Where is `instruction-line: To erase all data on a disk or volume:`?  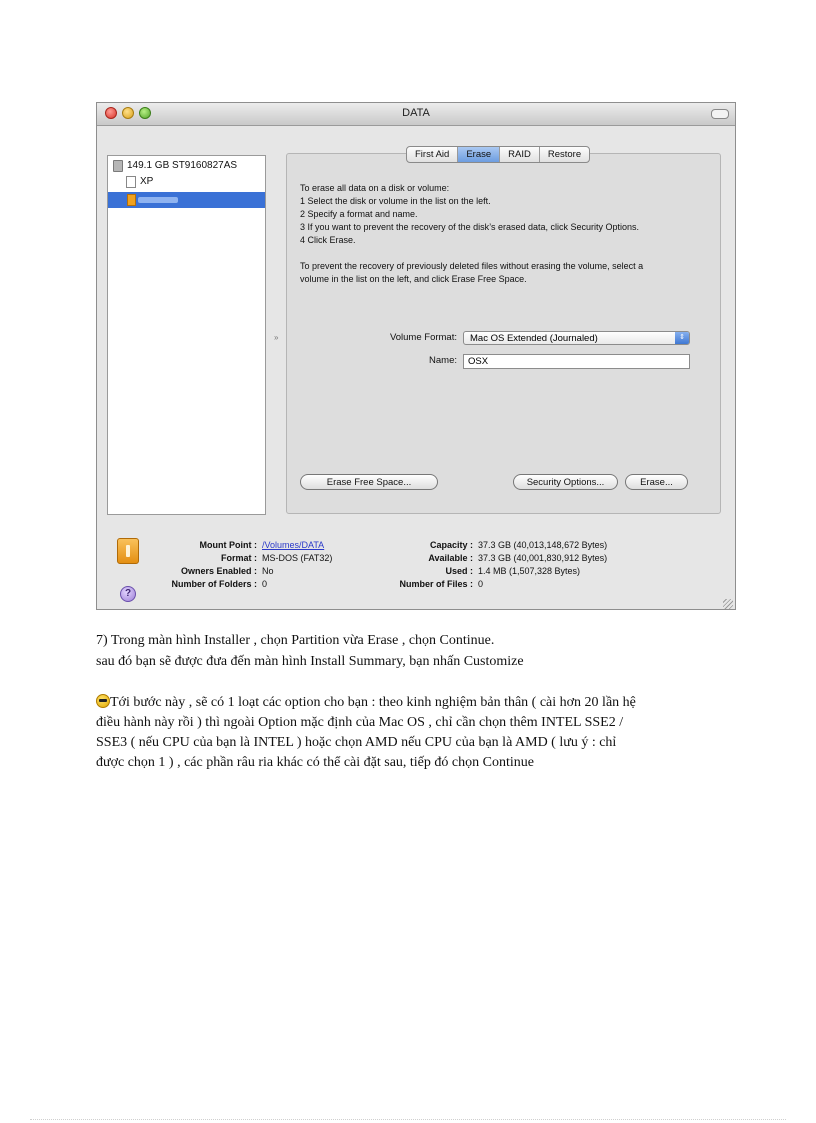 instruction-line: To erase all data on a disk or volume: is located at coordinates (375, 188).